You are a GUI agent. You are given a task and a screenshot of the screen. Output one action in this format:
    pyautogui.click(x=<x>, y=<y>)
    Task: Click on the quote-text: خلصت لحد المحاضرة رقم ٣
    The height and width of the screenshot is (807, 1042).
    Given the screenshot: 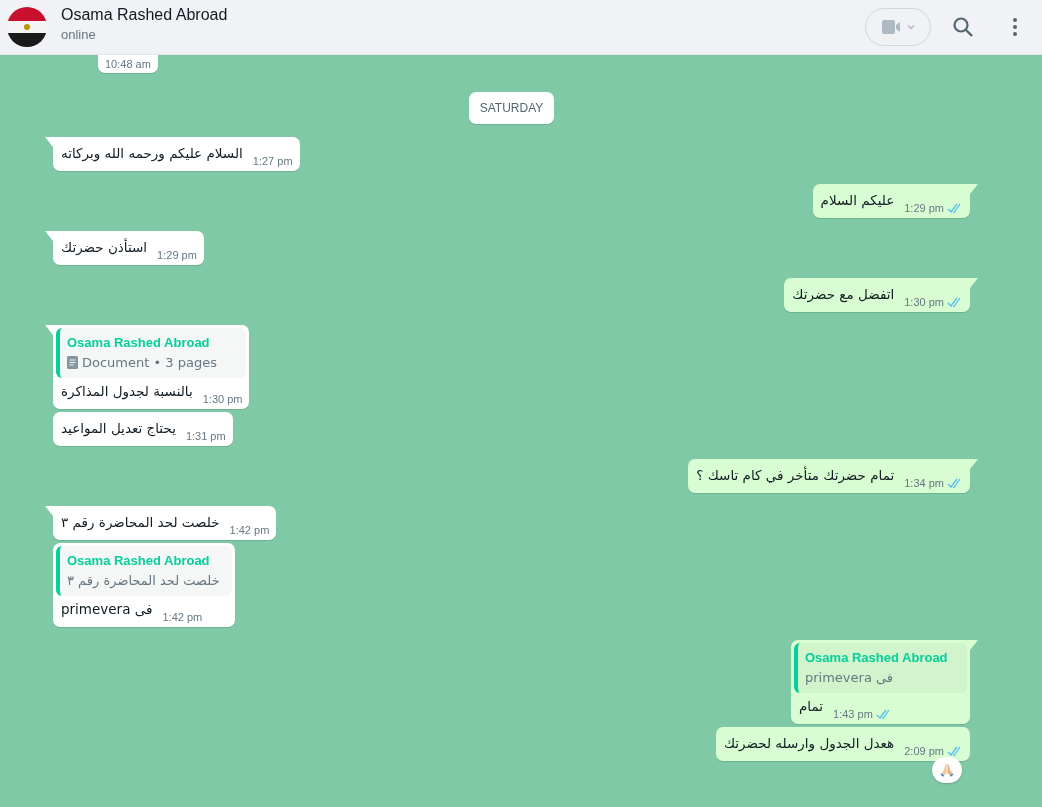 What is the action you would take?
    pyautogui.click(x=143, y=580)
    